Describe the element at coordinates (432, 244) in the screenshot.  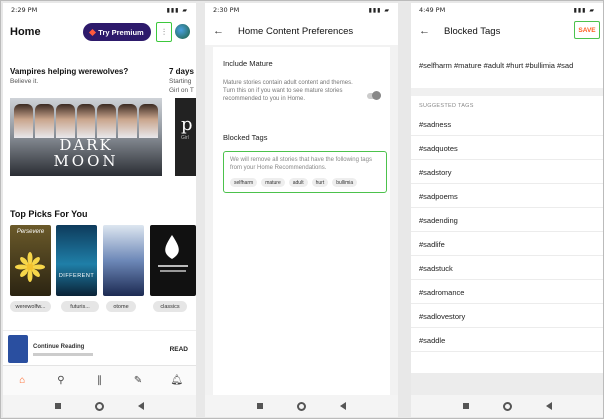
I see `suggested-tag-label: #sadlife` at that location.